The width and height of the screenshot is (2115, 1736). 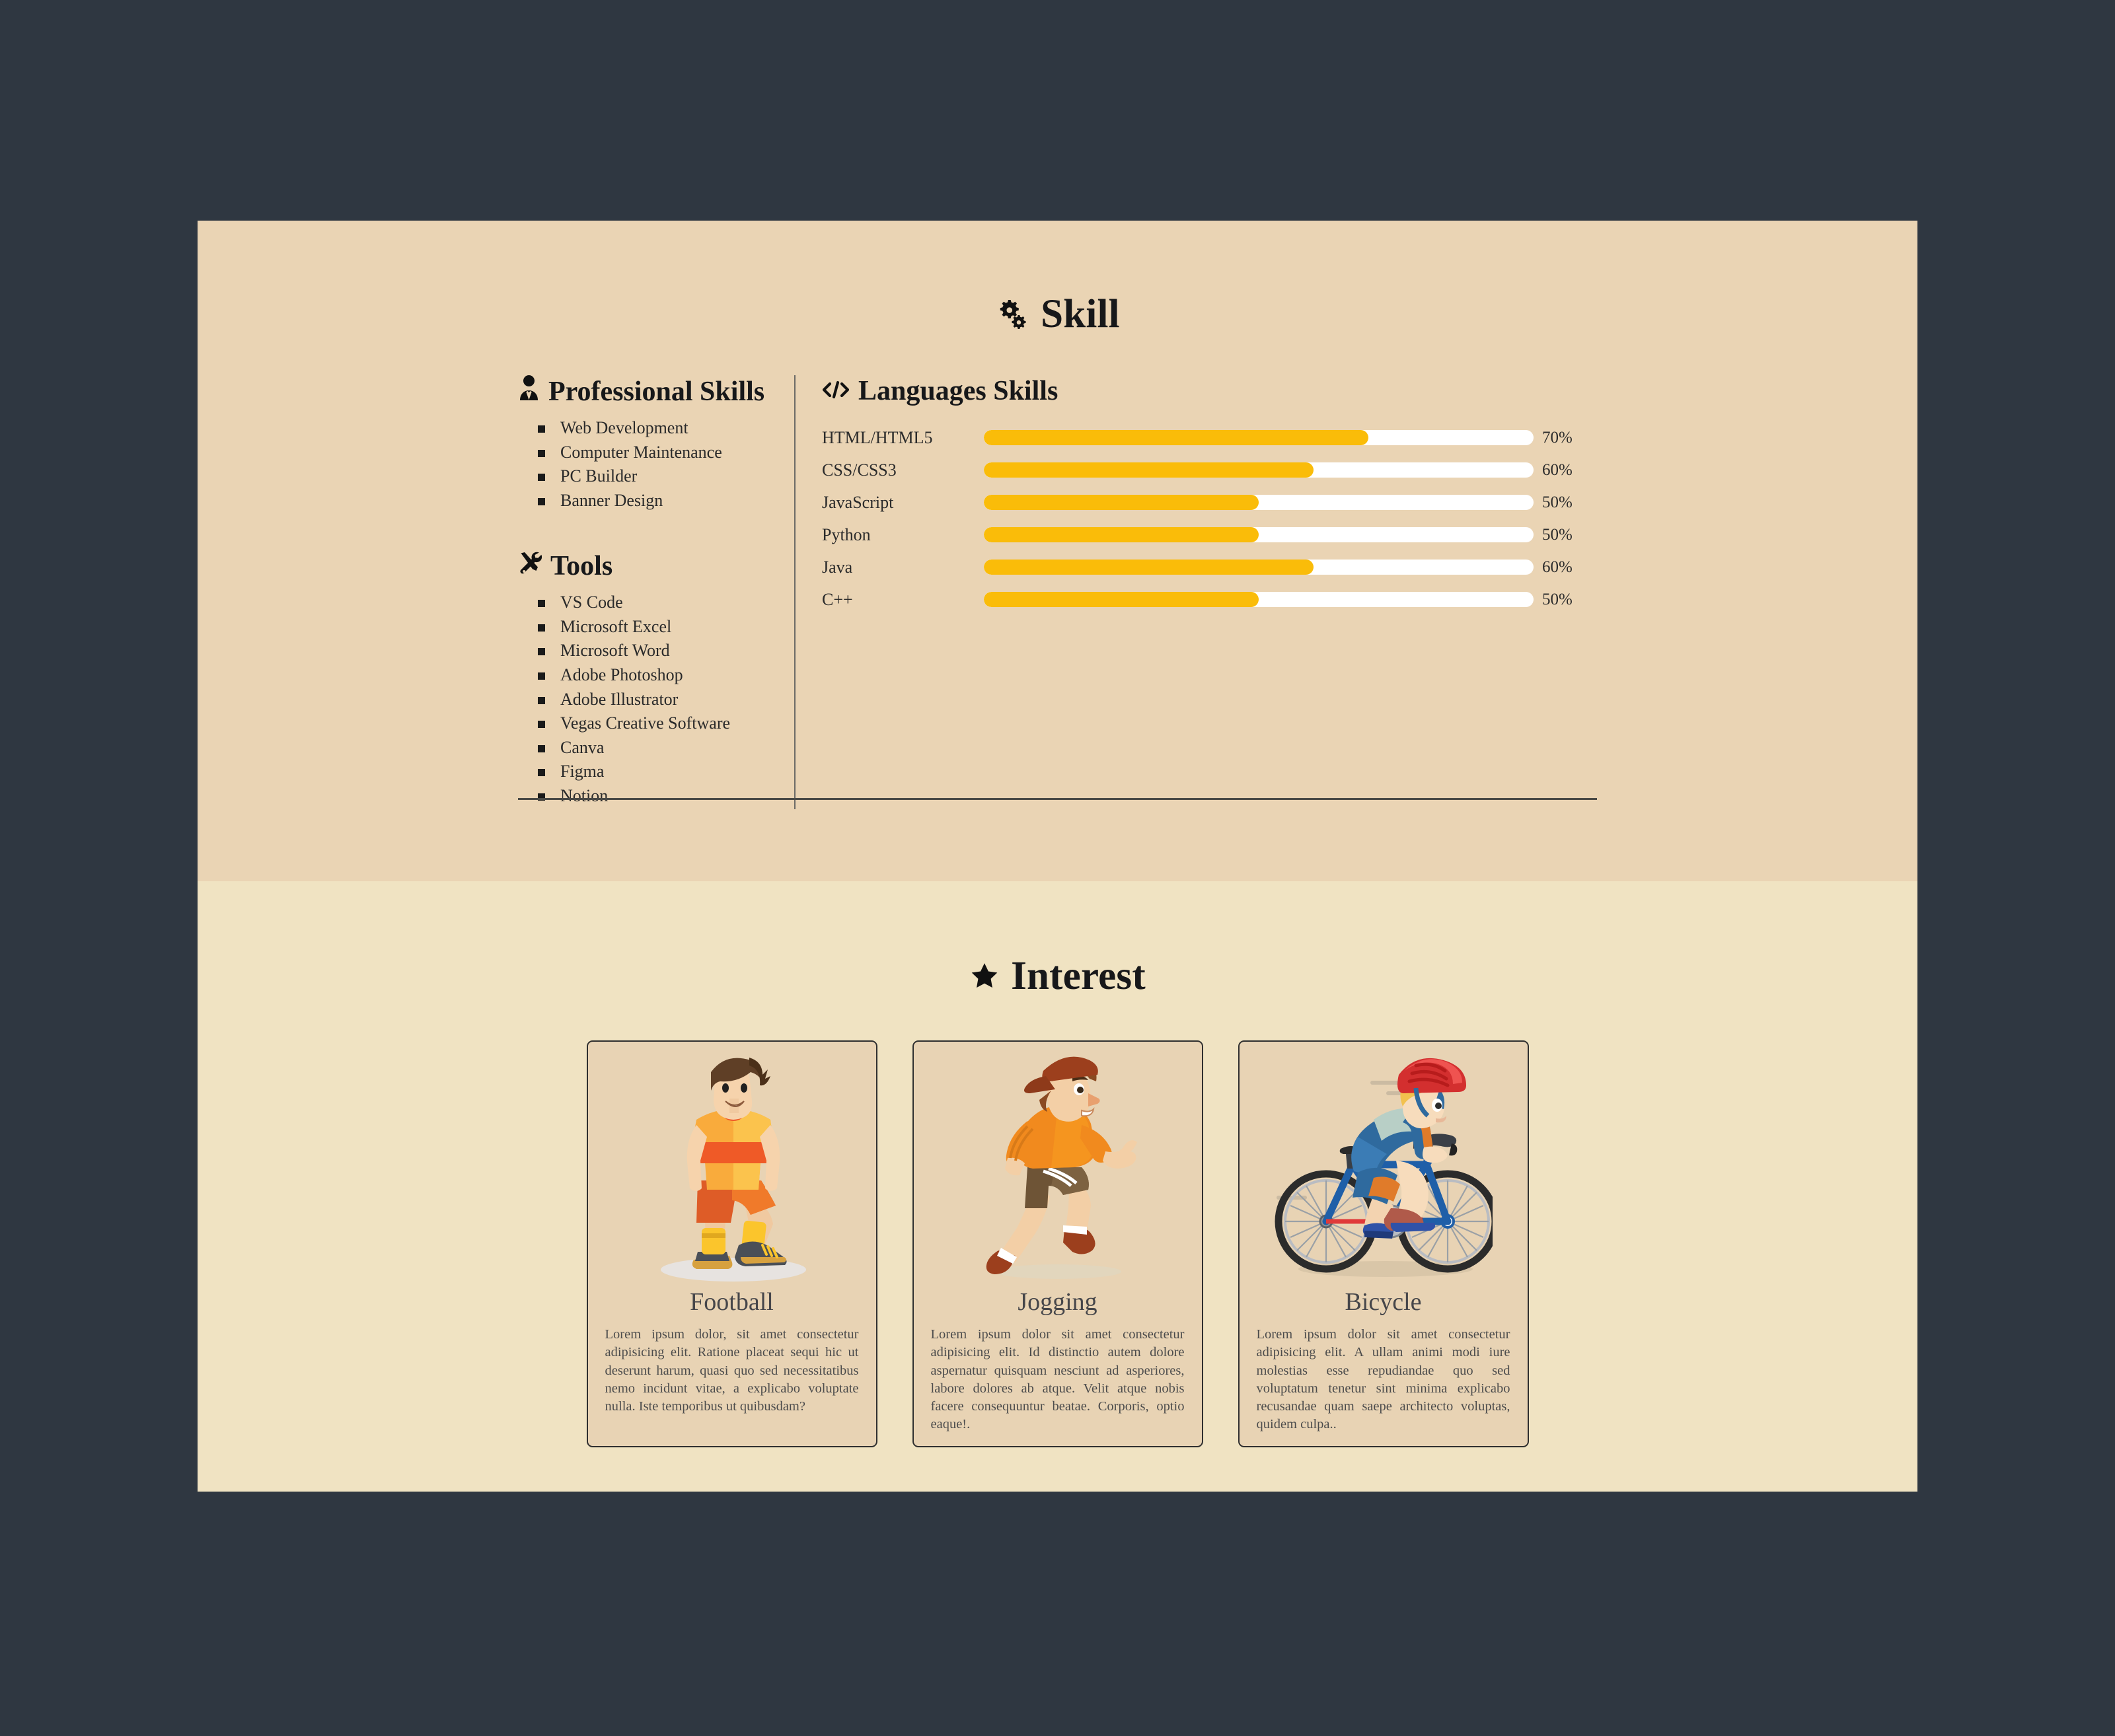 What do you see at coordinates (581, 566) in the screenshot?
I see `tools-heading-text: Tools` at bounding box center [581, 566].